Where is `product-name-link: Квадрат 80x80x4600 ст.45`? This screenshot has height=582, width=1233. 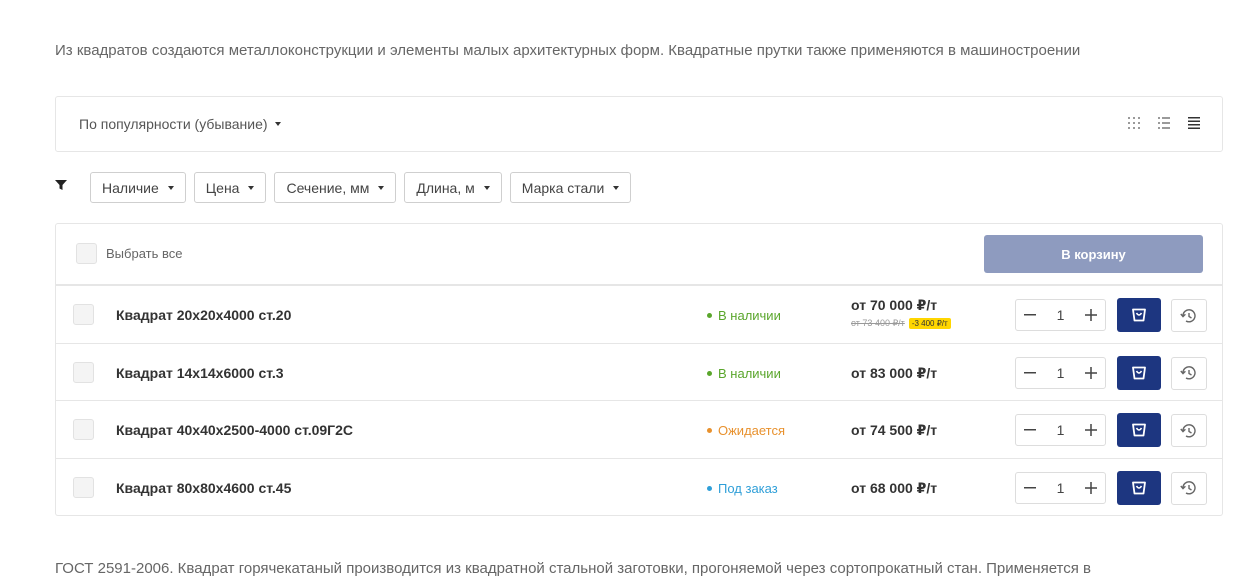 product-name-link: Квадрат 80x80x4600 ст.45 is located at coordinates (203, 488).